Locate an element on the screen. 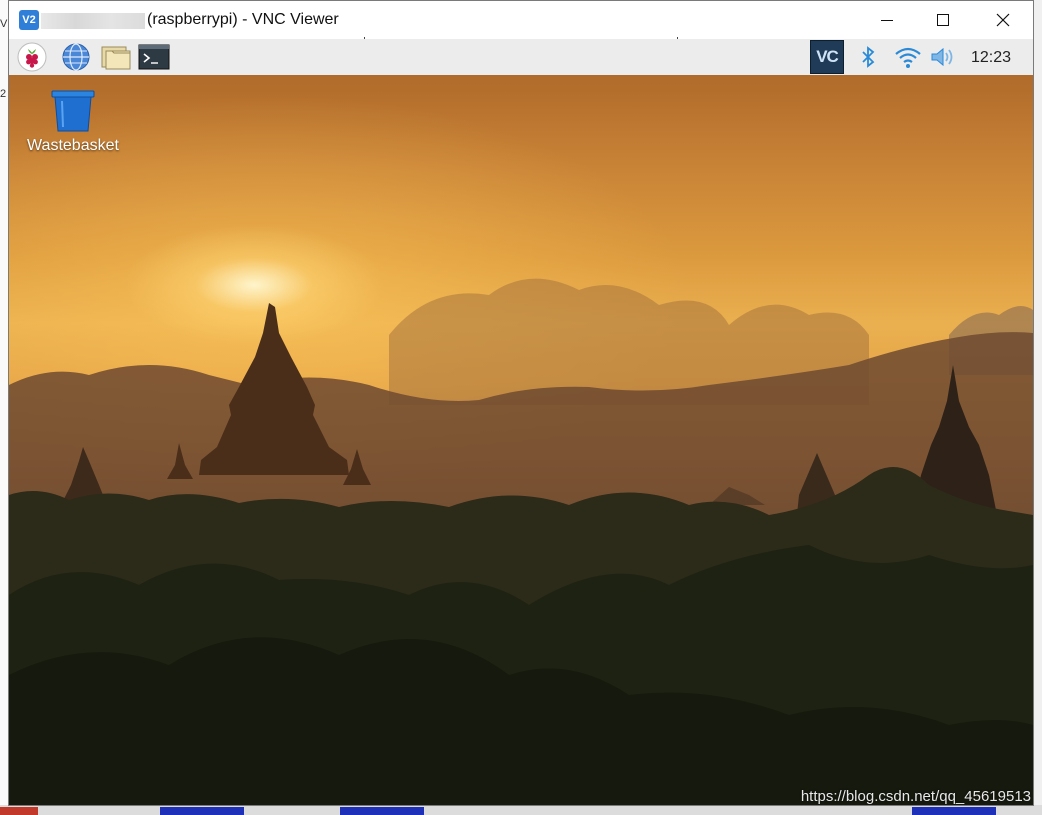 The image size is (1042, 815). wastebasket-icon is located at coordinates (73, 111).